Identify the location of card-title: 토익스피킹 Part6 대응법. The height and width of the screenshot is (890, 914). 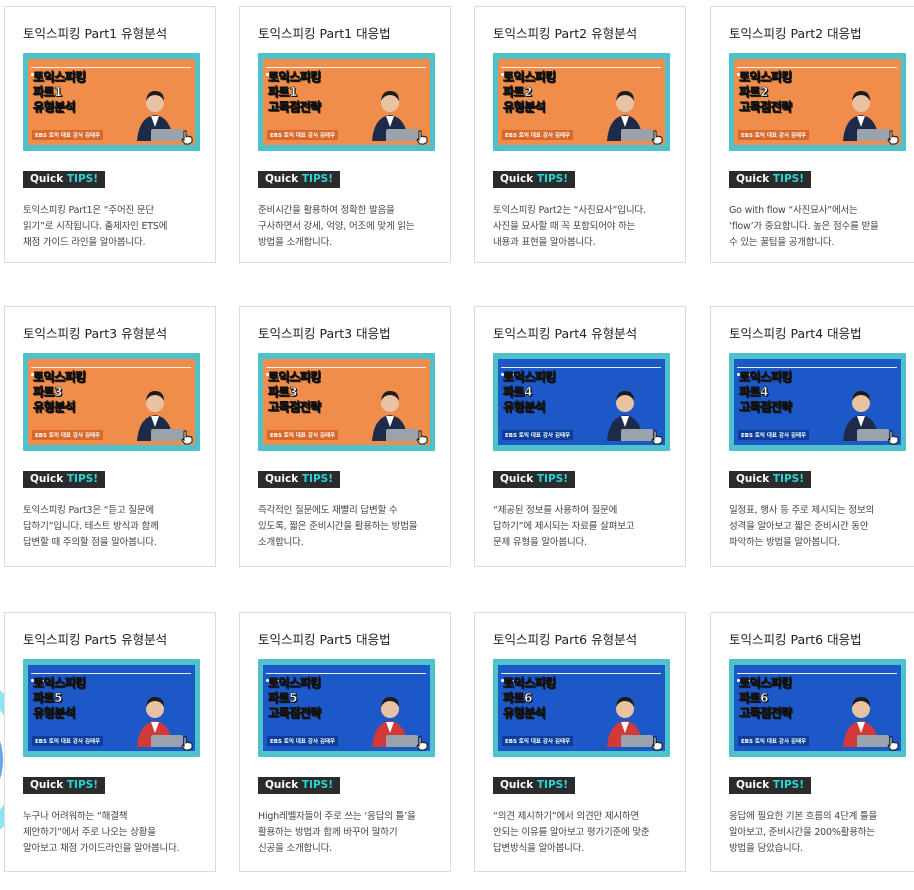
(795, 638).